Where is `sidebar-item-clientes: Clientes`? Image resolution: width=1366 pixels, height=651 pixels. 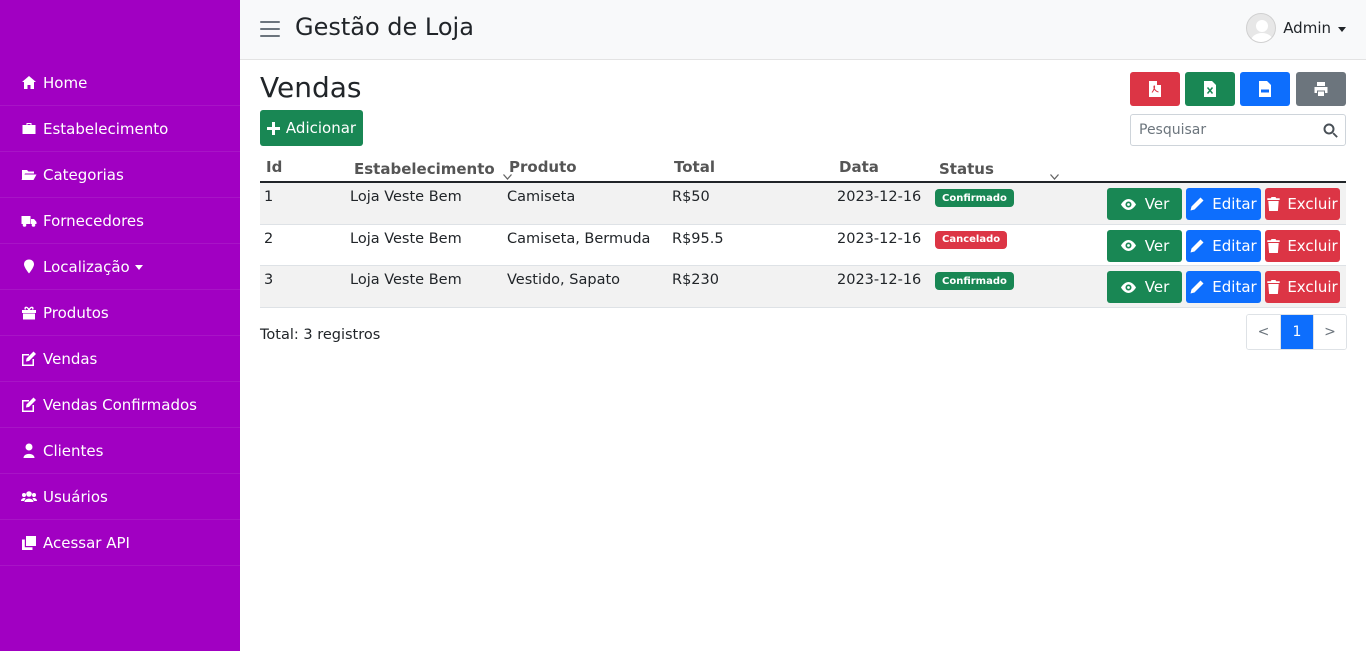 sidebar-item-clientes: Clientes is located at coordinates (120, 451).